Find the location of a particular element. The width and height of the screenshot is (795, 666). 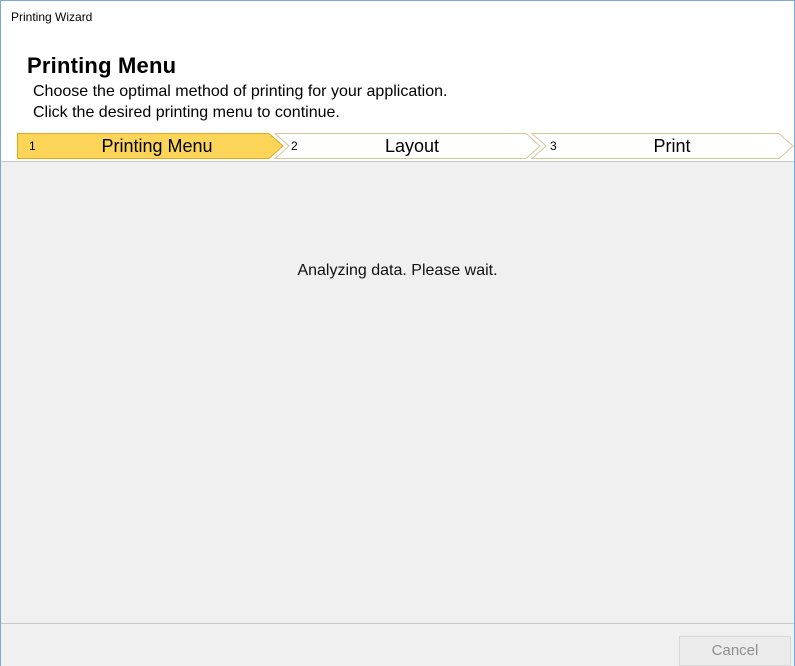

step-3-number: 3 is located at coordinates (553, 146).